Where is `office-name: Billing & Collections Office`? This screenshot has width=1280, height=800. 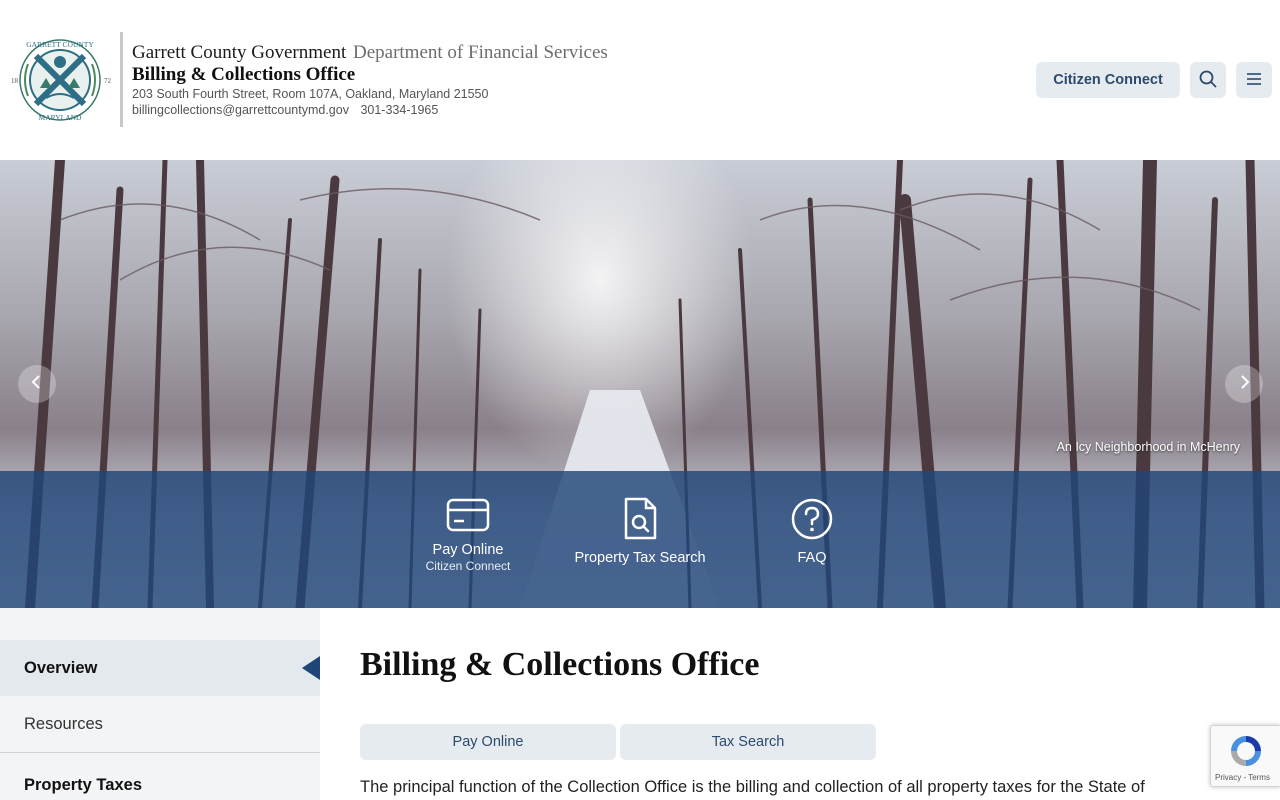 office-name: Billing & Collections Office is located at coordinates (370, 75).